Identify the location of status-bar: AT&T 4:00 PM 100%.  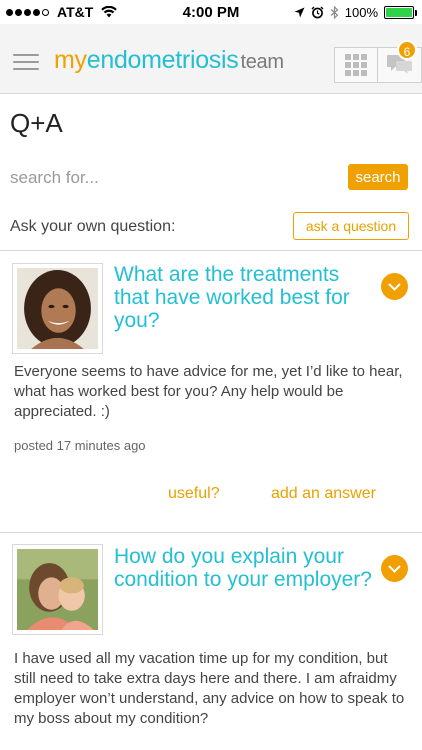
(211, 12).